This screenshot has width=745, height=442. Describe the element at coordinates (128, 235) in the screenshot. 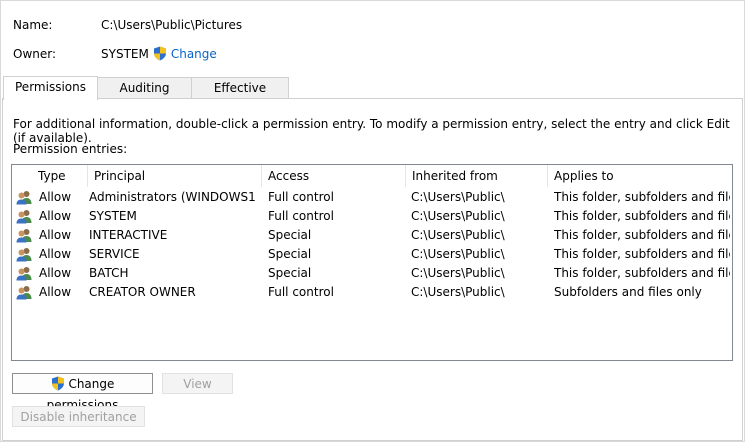

I see `cell-principal: INTERACTIVE` at that location.